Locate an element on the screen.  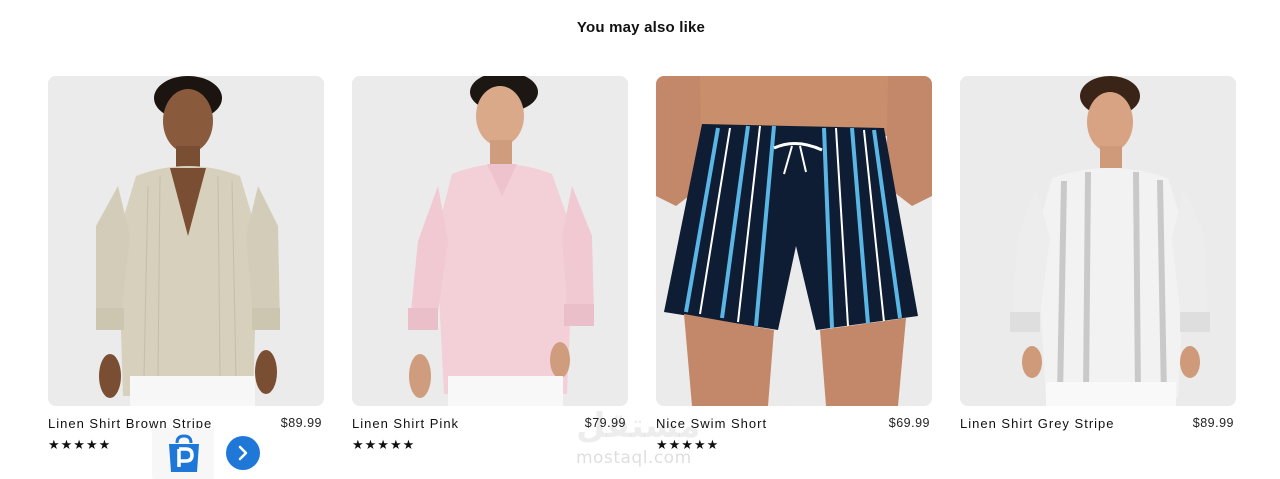
model-grey-stripe-shirt-illustration is located at coordinates (1098, 241).